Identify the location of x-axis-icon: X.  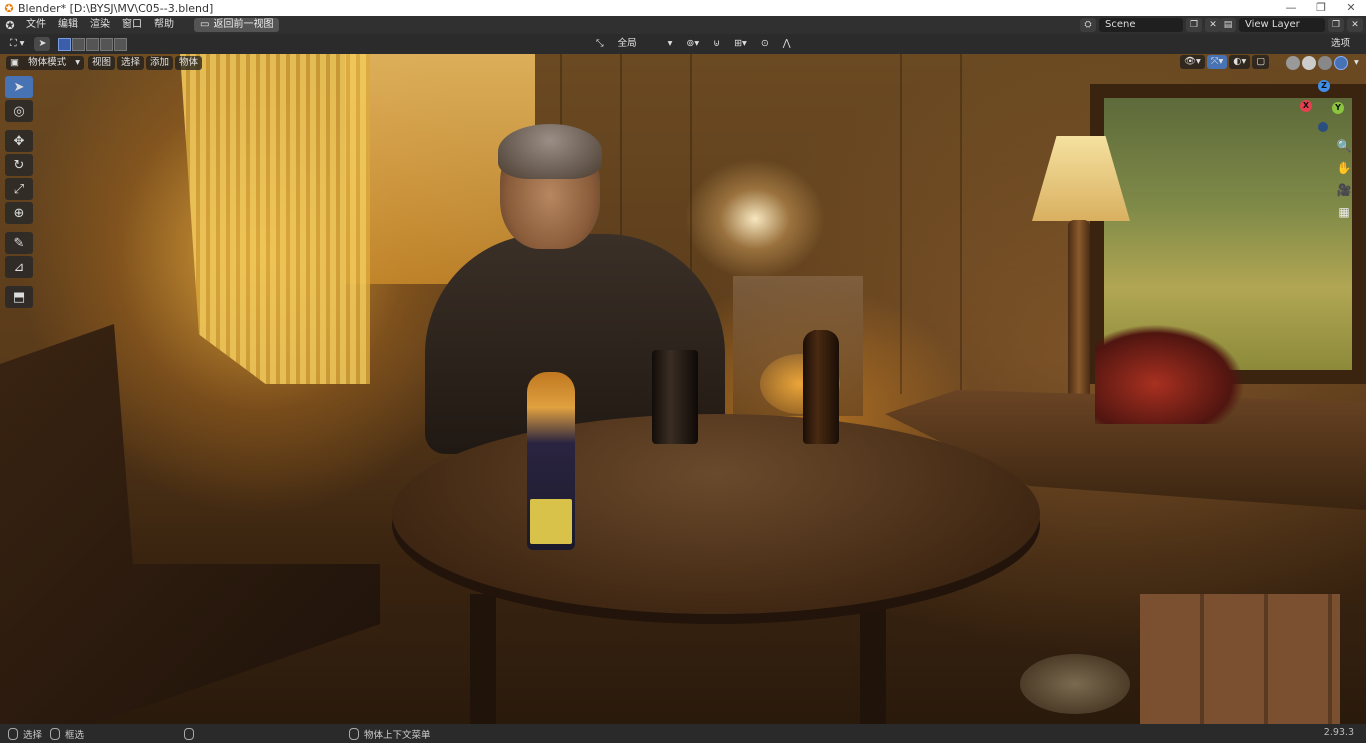
(1306, 106).